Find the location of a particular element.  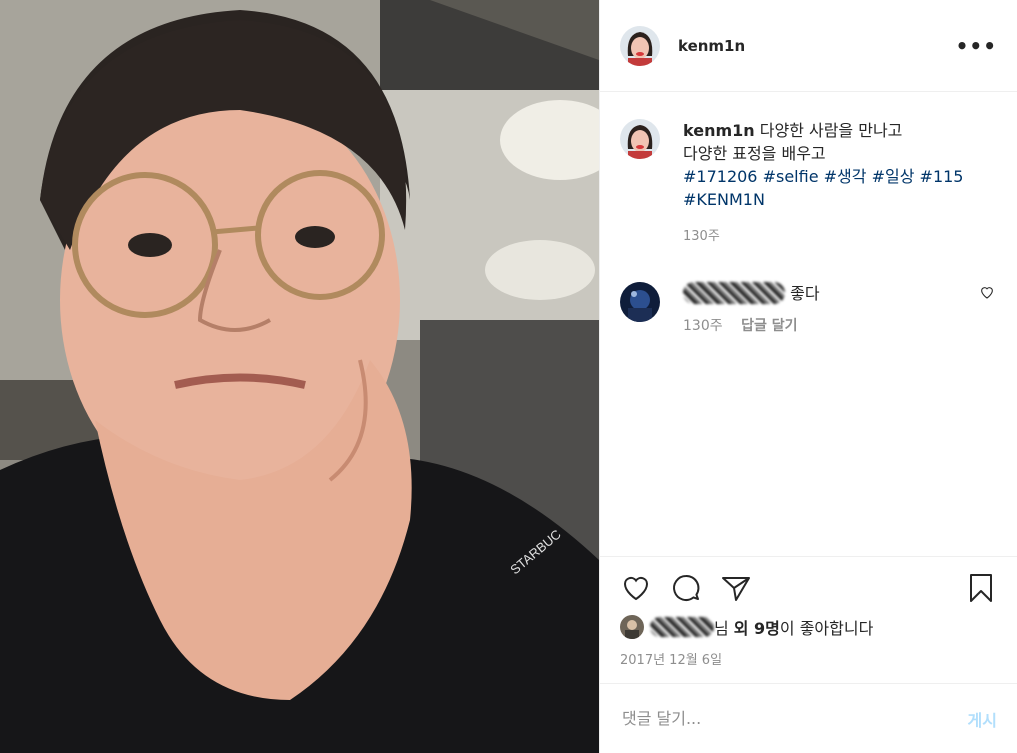

commenter-avatar is located at coordinates (640, 302).